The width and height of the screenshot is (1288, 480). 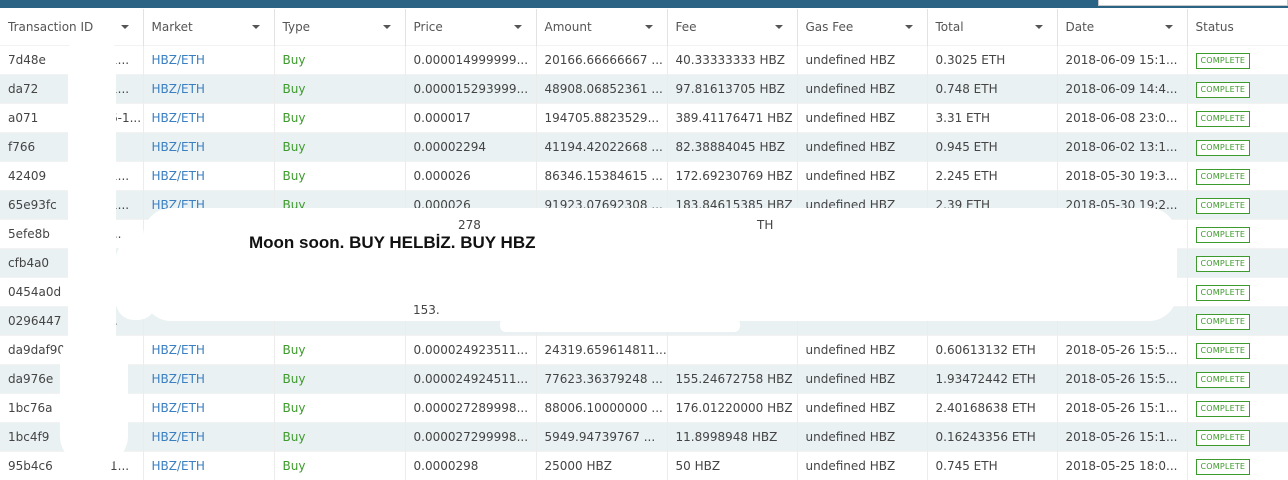 I want to click on price-fragment: 278, so click(x=469, y=225).